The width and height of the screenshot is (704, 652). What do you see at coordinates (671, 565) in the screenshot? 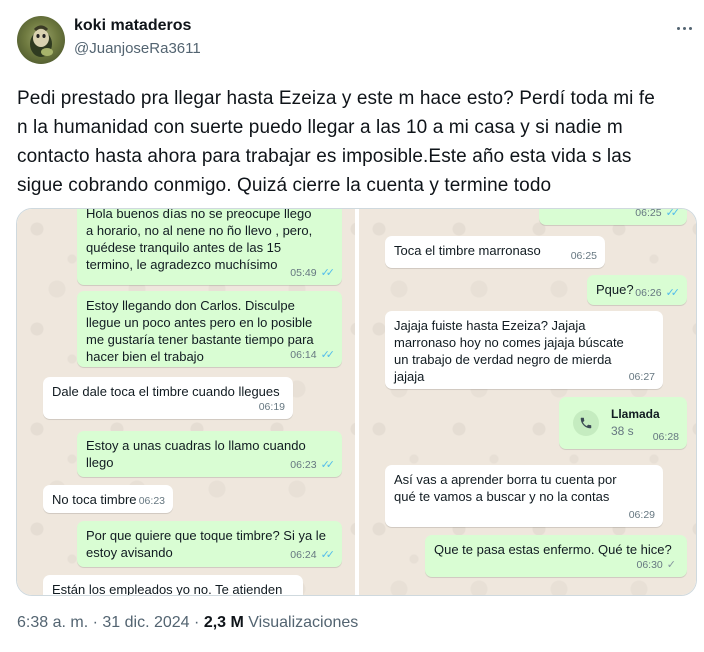
I see `single-check-icon: ✓` at bounding box center [671, 565].